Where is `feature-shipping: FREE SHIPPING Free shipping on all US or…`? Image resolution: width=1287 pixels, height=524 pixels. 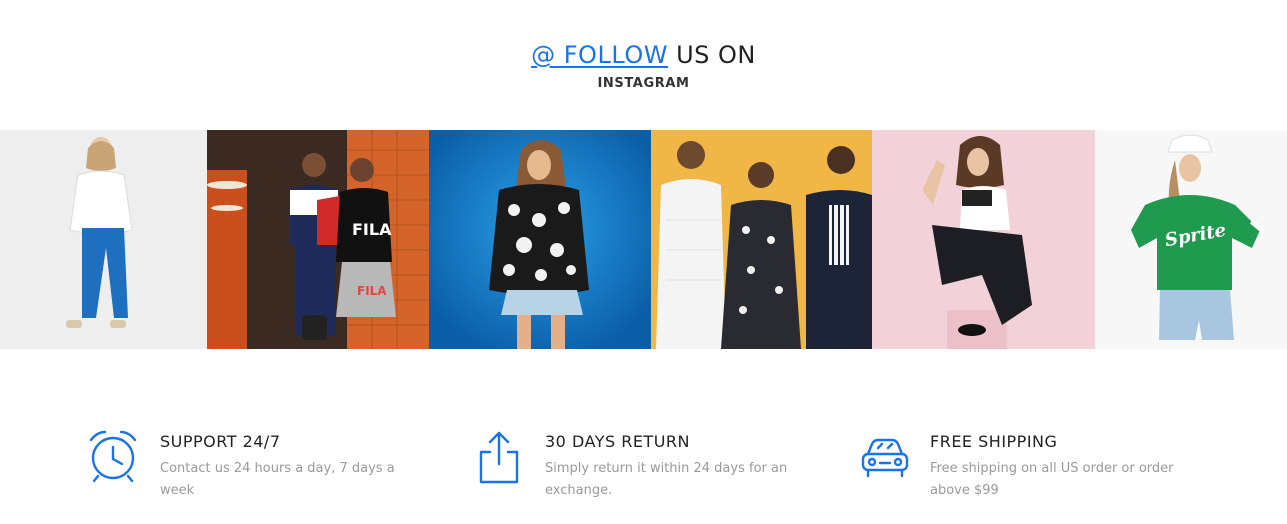 feature-shipping: FREE SHIPPING Free shipping on all US or… is located at coordinates (1018, 473).